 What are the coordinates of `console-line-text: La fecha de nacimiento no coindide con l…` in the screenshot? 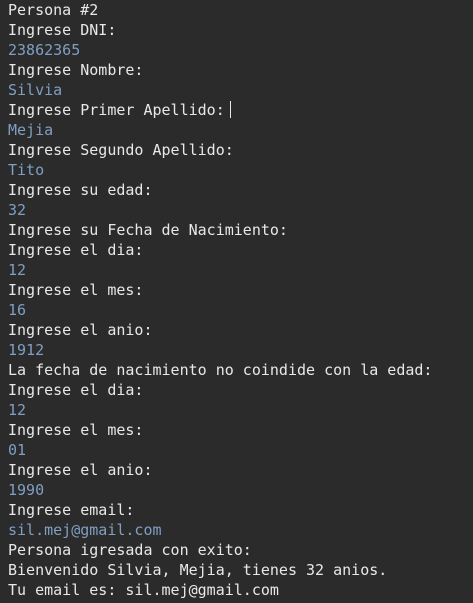 It's located at (220, 370).